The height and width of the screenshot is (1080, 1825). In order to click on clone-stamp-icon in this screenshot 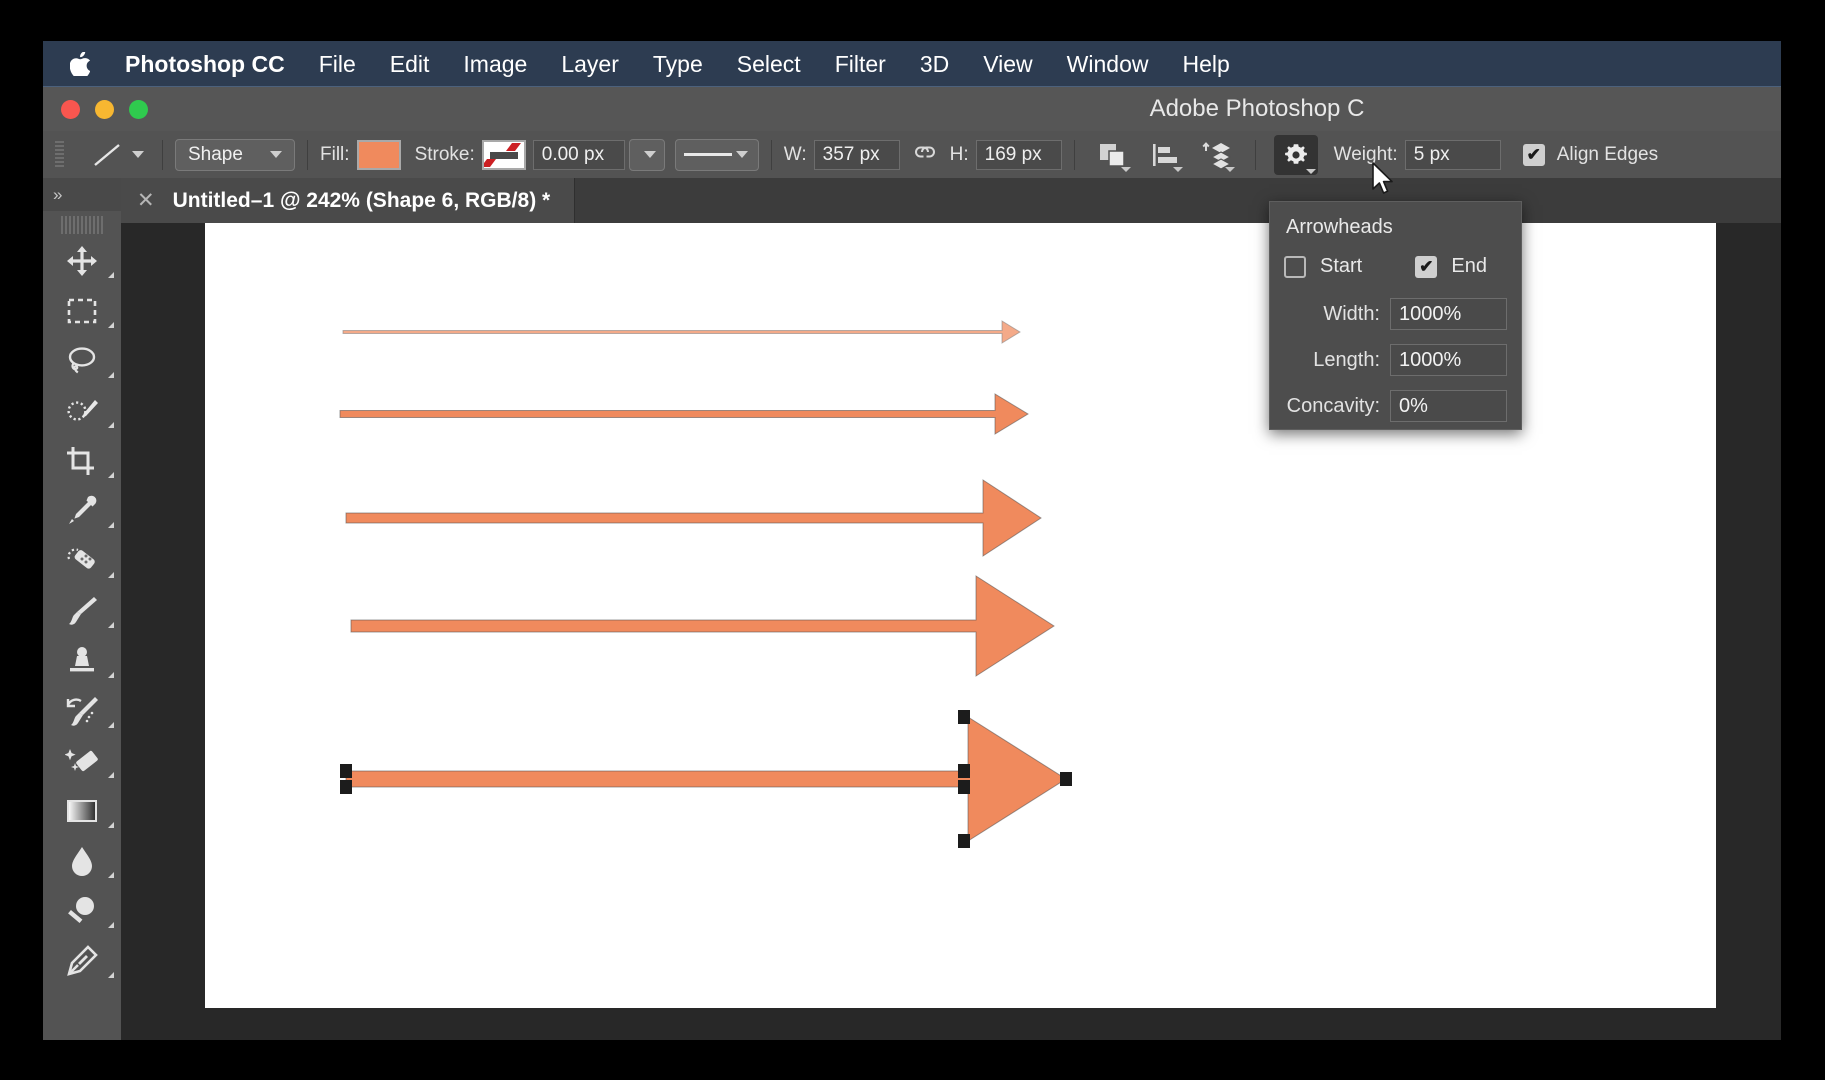, I will do `click(82, 659)`.